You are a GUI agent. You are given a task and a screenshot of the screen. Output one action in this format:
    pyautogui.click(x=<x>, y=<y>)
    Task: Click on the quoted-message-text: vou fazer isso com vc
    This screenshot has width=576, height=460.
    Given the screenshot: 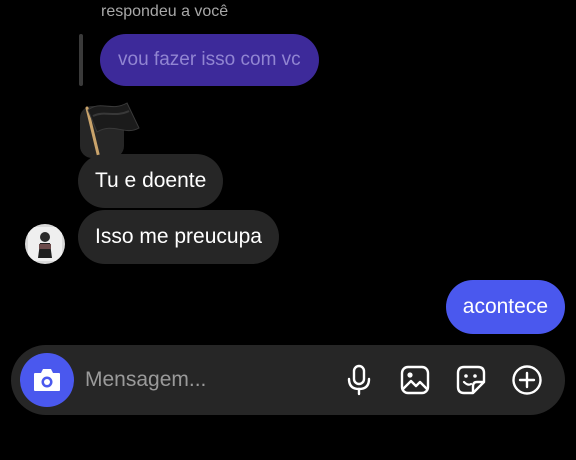 What is the action you would take?
    pyautogui.click(x=209, y=59)
    